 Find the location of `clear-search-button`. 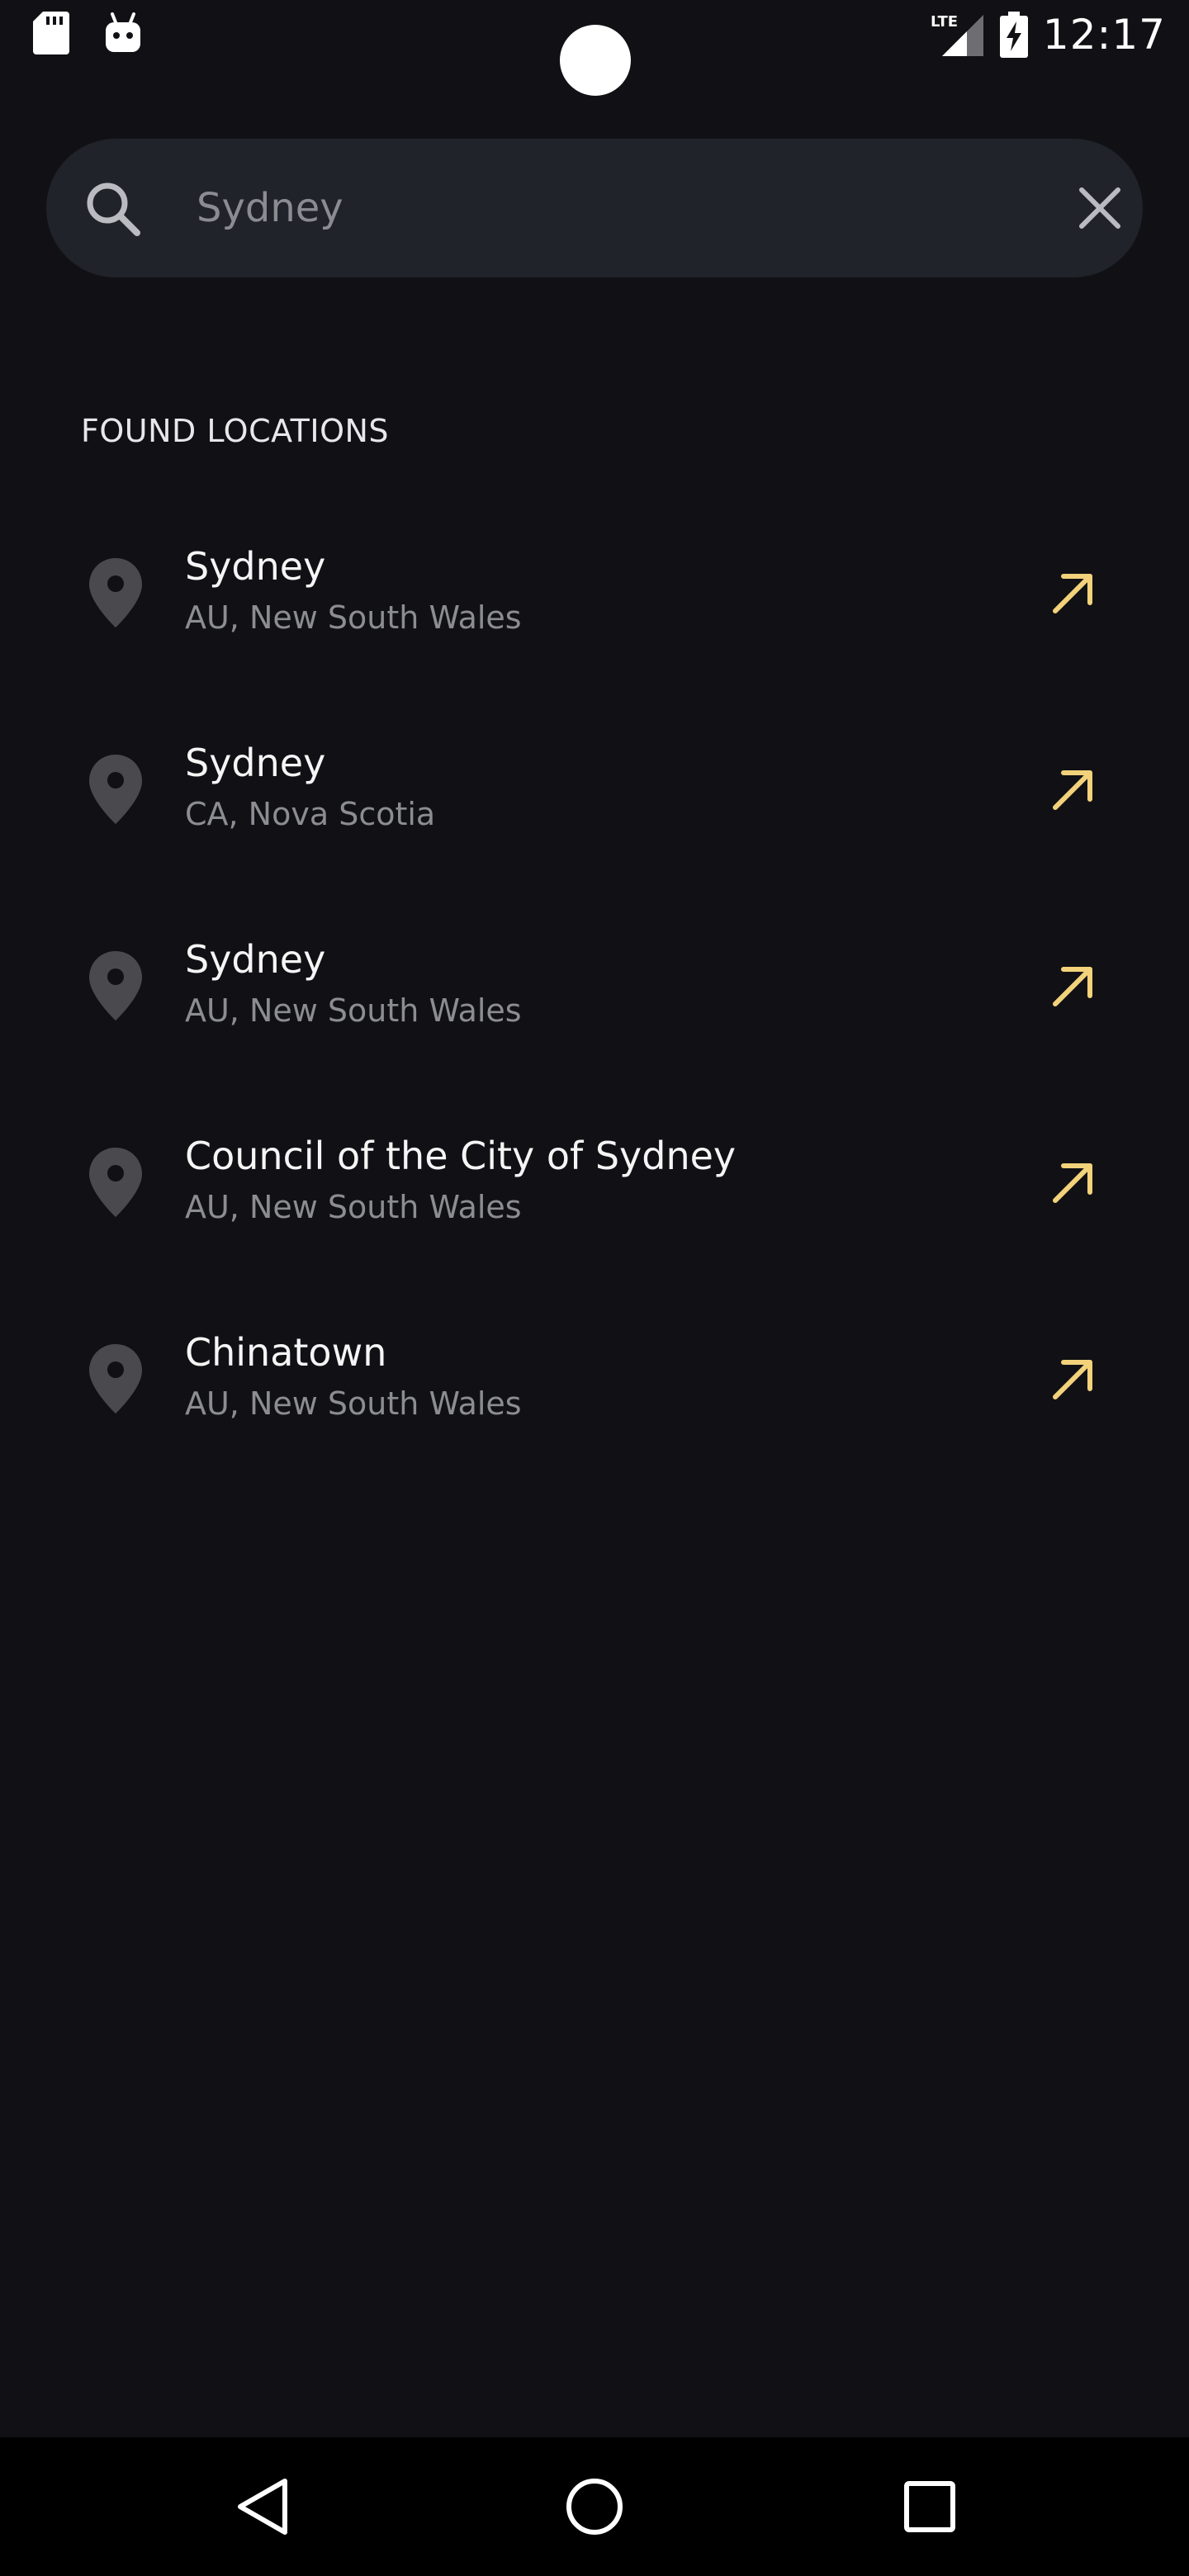

clear-search-button is located at coordinates (1100, 208).